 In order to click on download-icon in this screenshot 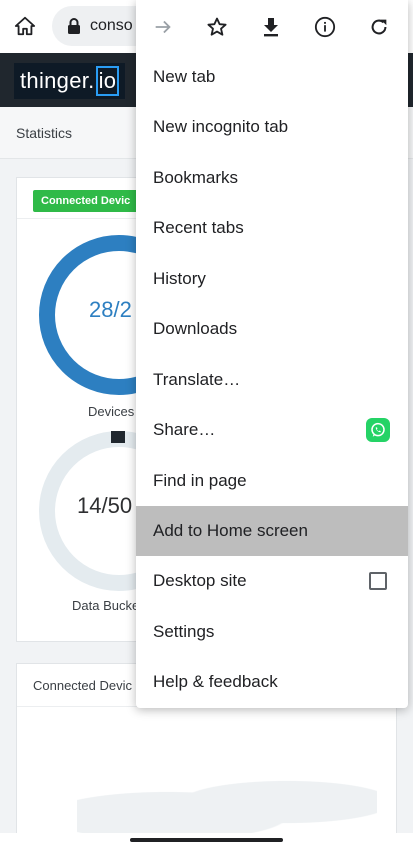, I will do `click(271, 27)`.